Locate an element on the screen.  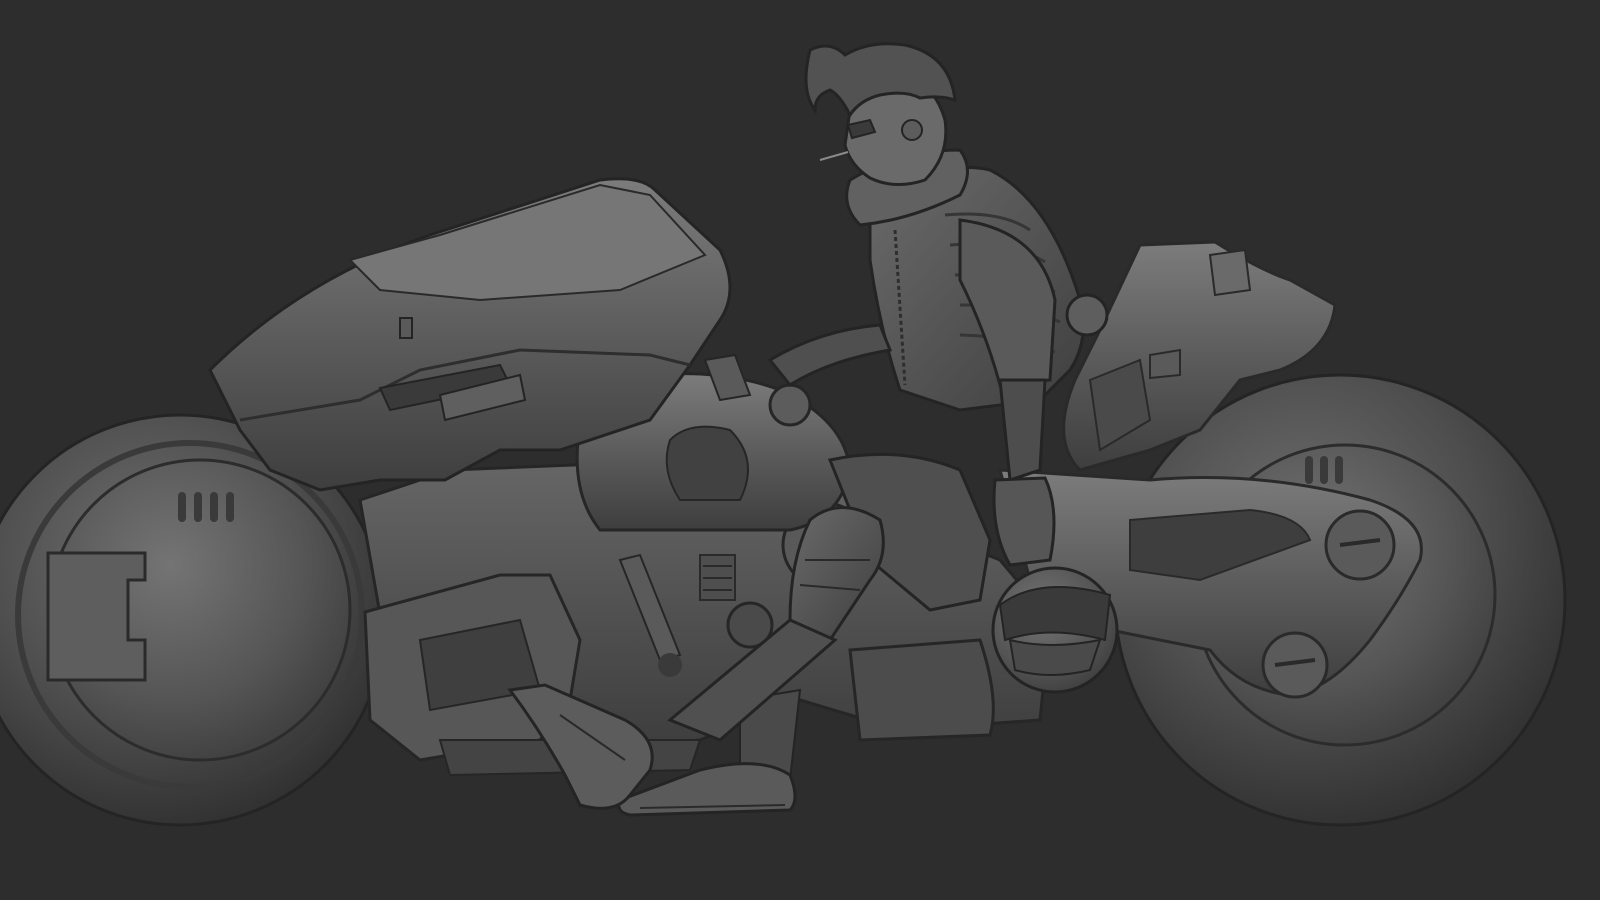
side-grill is located at coordinates (717, 577).